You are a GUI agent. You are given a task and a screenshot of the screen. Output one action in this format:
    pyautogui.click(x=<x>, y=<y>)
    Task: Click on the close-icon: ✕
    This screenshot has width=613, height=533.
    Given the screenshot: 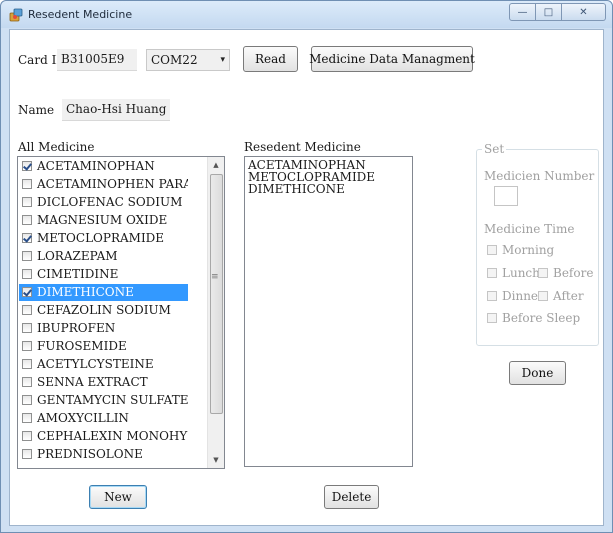 What is the action you would take?
    pyautogui.click(x=583, y=12)
    